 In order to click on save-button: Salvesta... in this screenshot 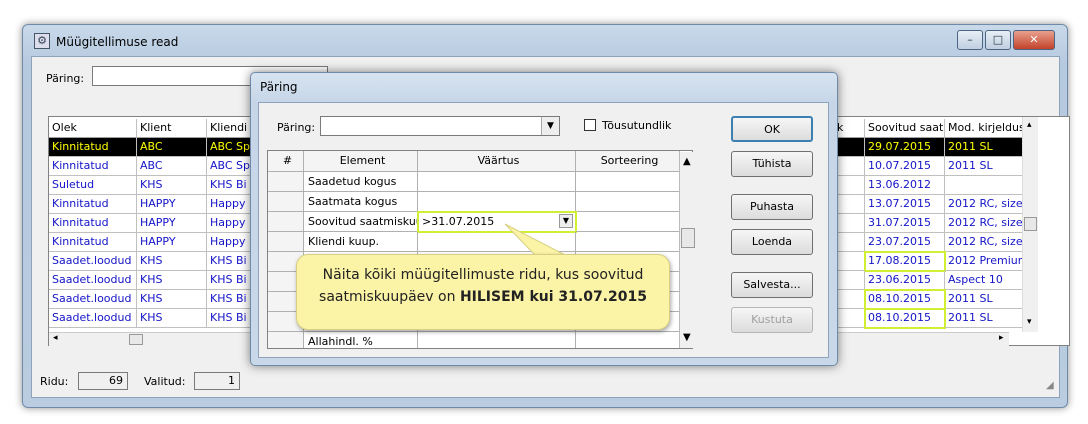, I will do `click(772, 285)`.